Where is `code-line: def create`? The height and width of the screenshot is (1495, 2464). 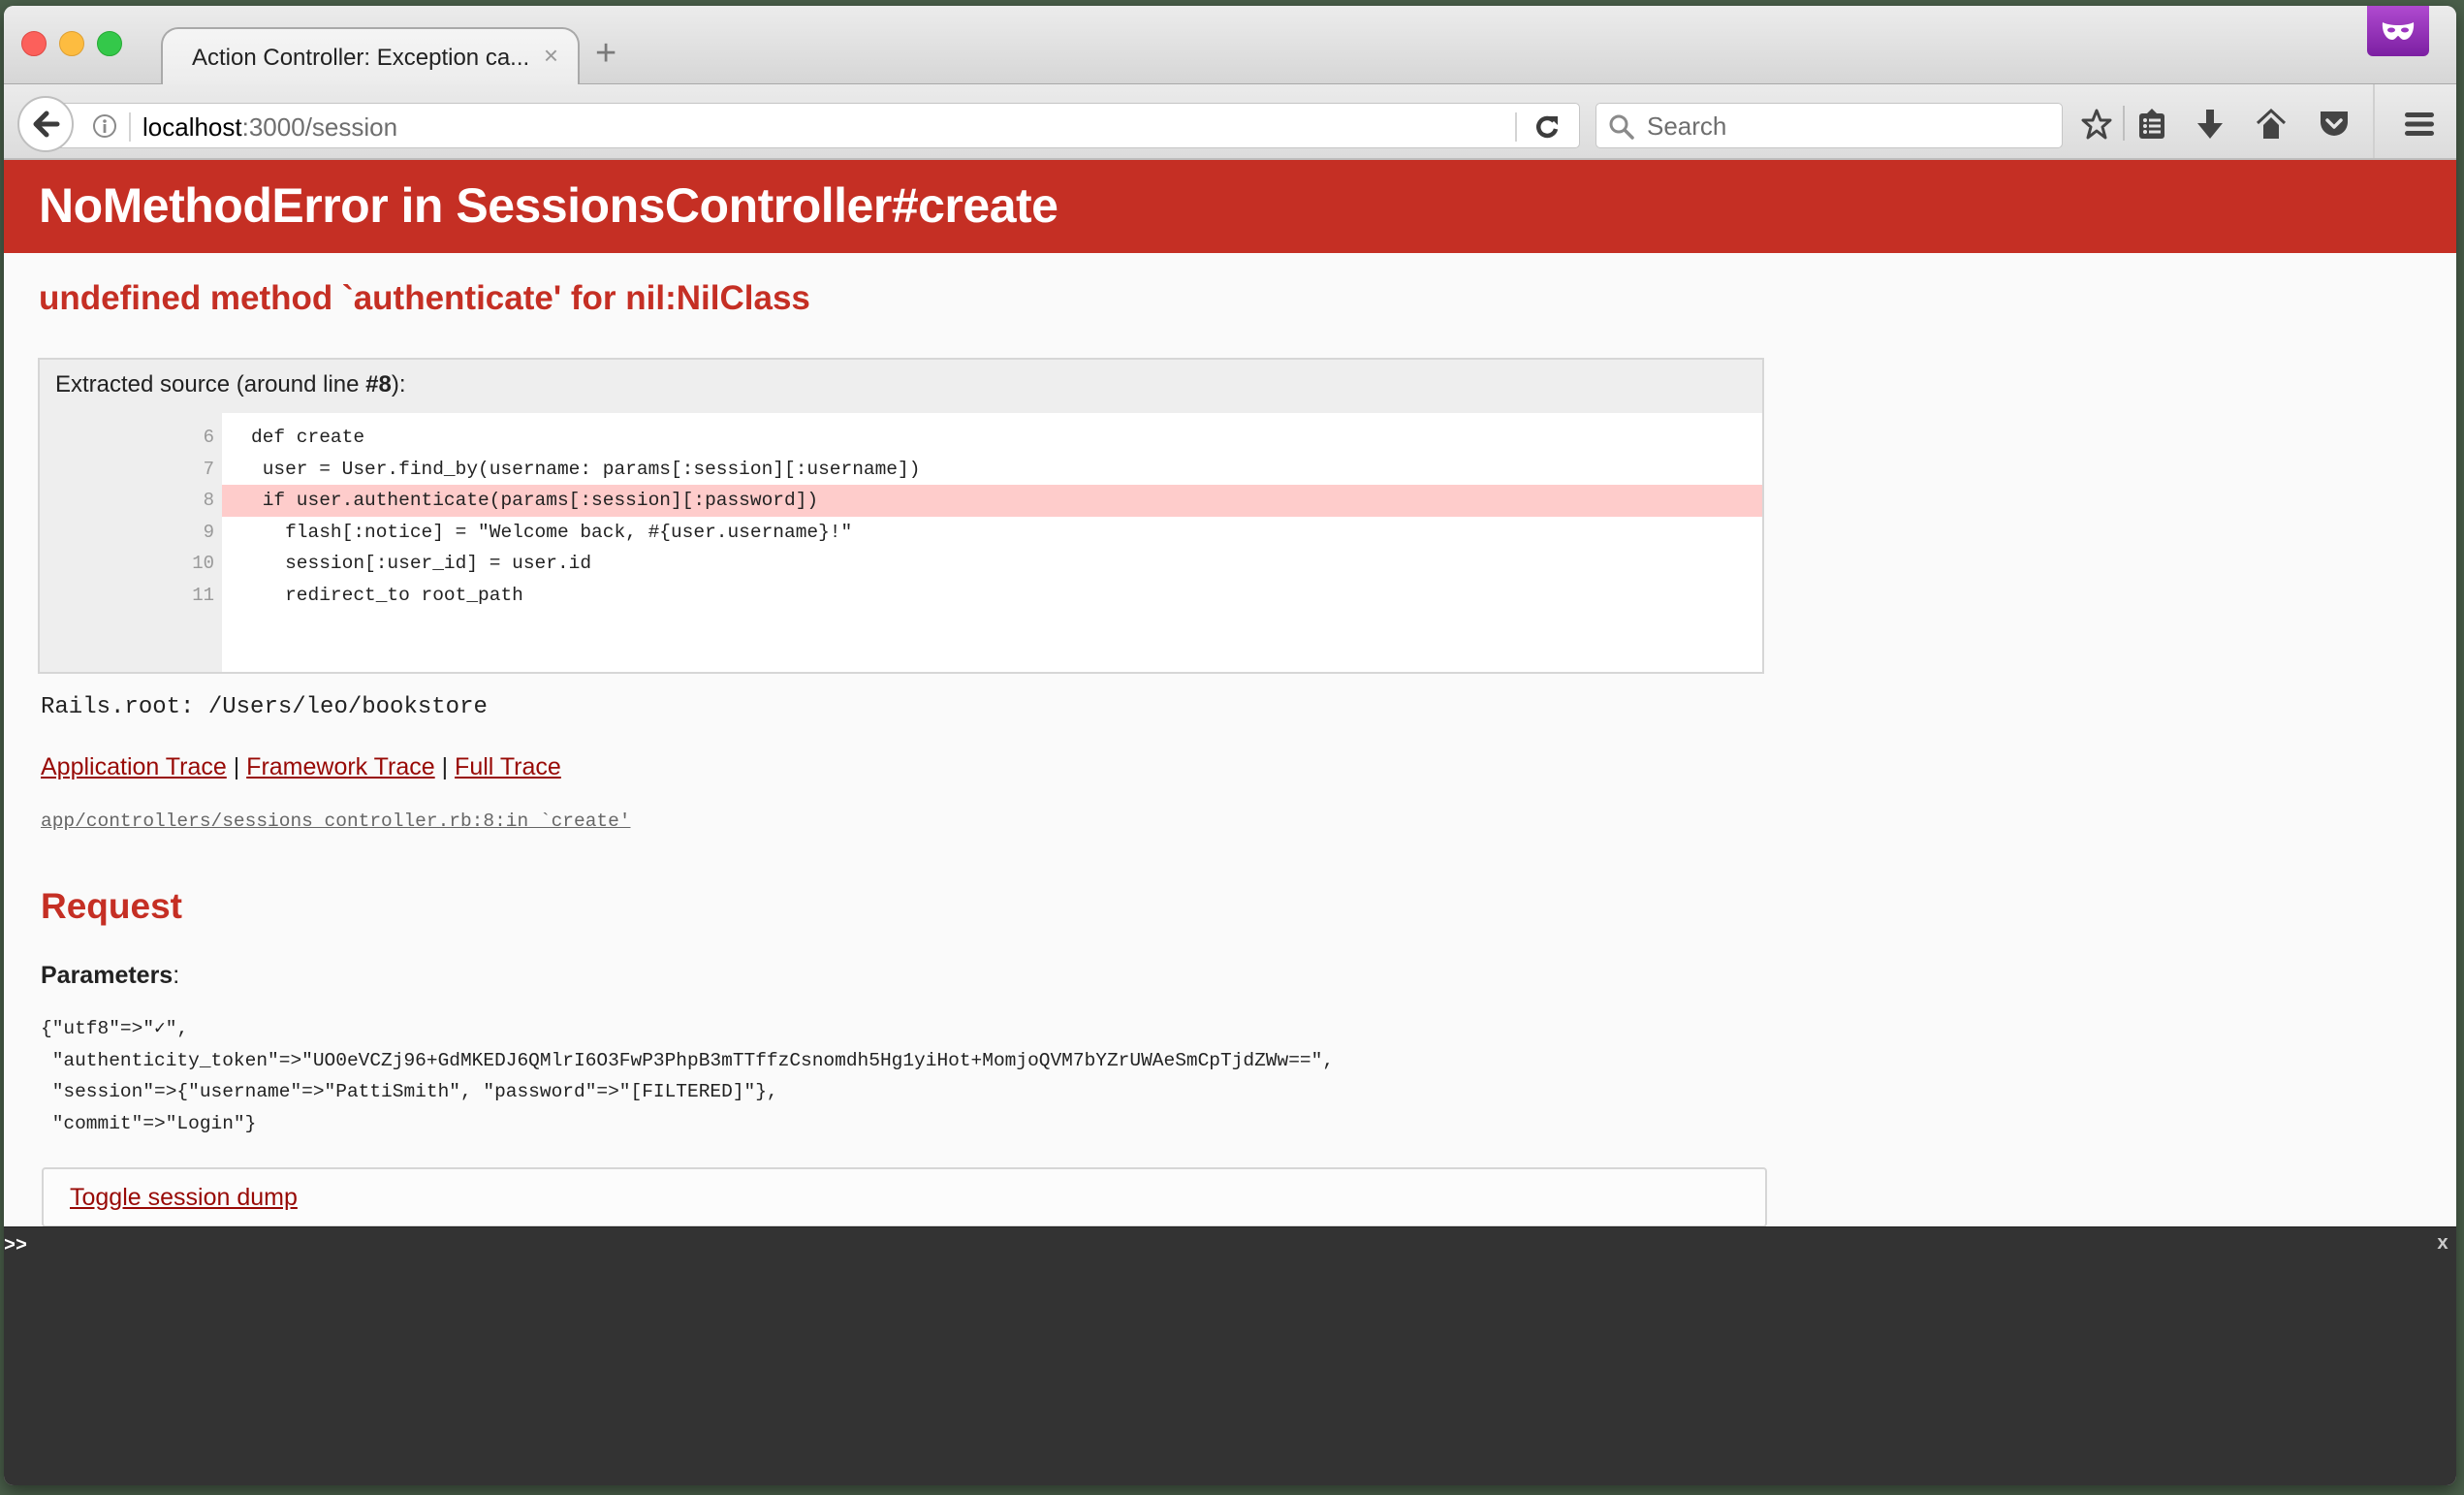 code-line: def create is located at coordinates (308, 438).